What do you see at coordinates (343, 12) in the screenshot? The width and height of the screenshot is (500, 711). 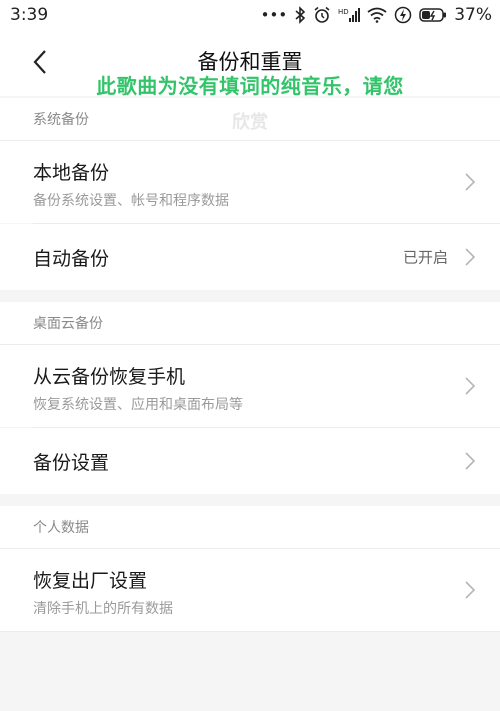 I see `hd-label: HD` at bounding box center [343, 12].